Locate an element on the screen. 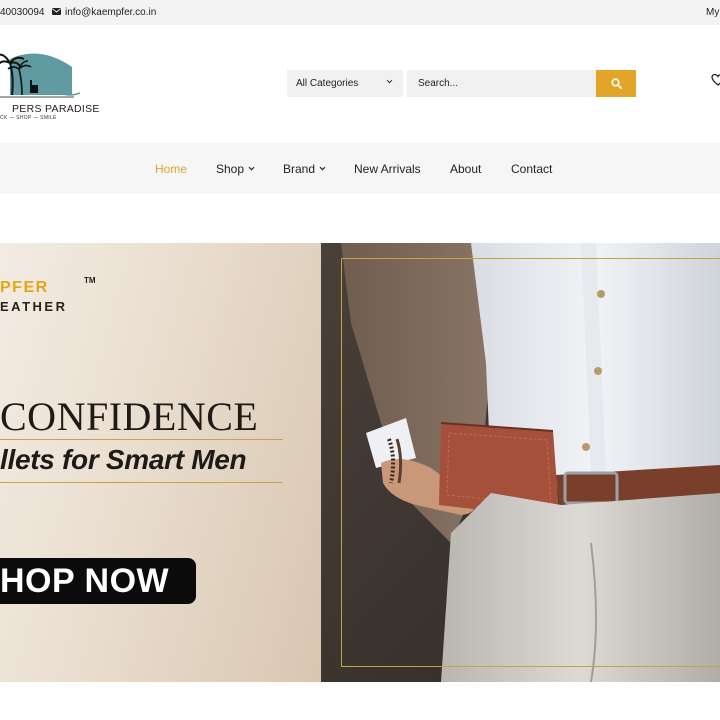  brand-trademark: TM is located at coordinates (90, 280).